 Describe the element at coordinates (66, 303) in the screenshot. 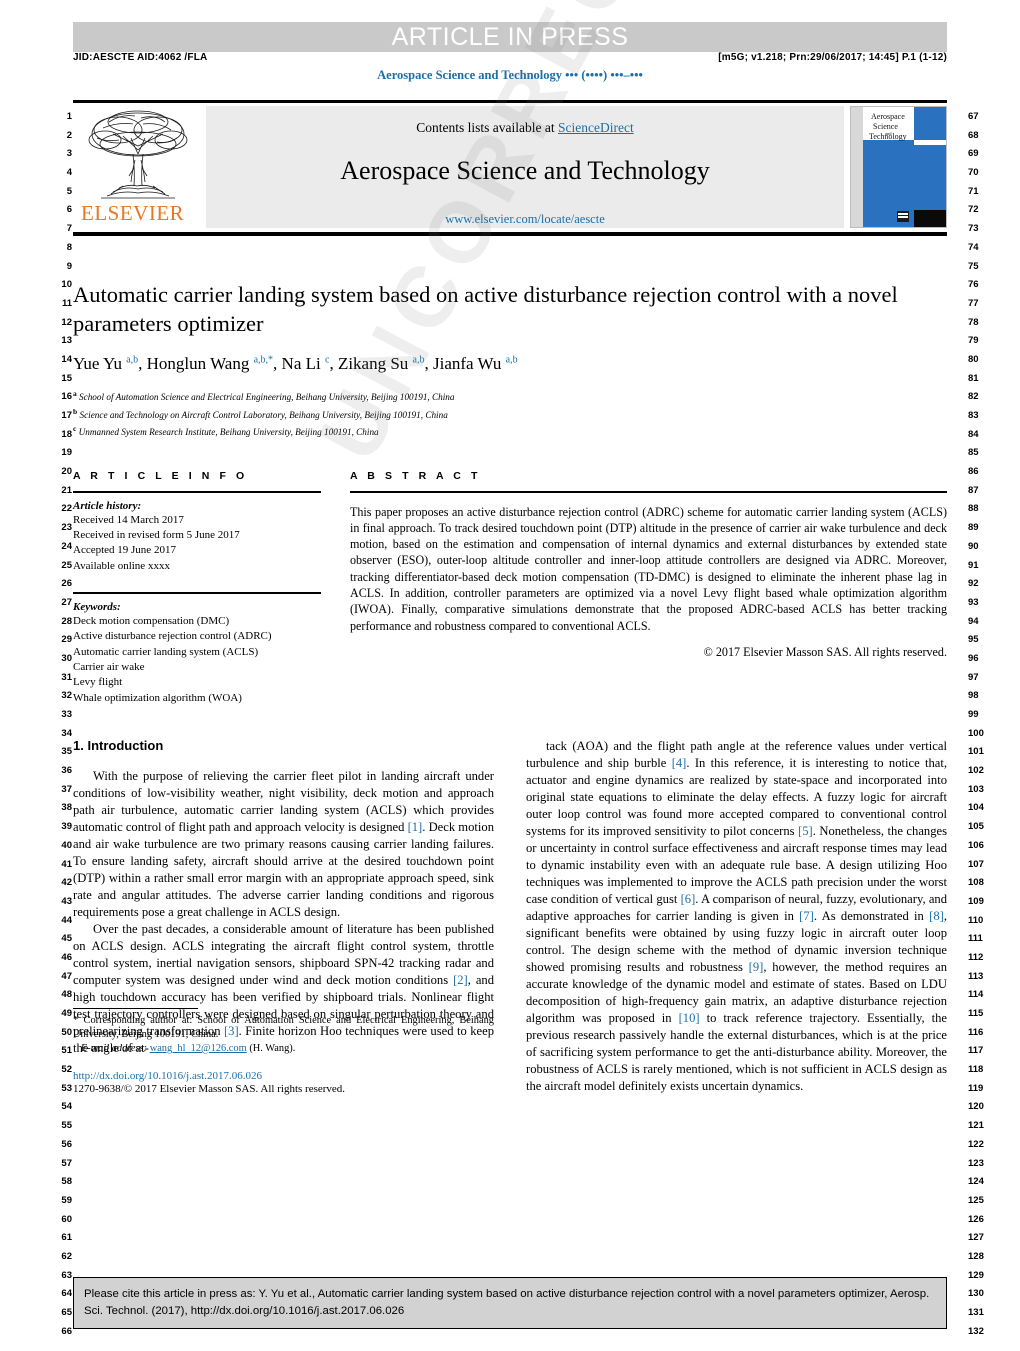

I see `line-number: 11` at that location.